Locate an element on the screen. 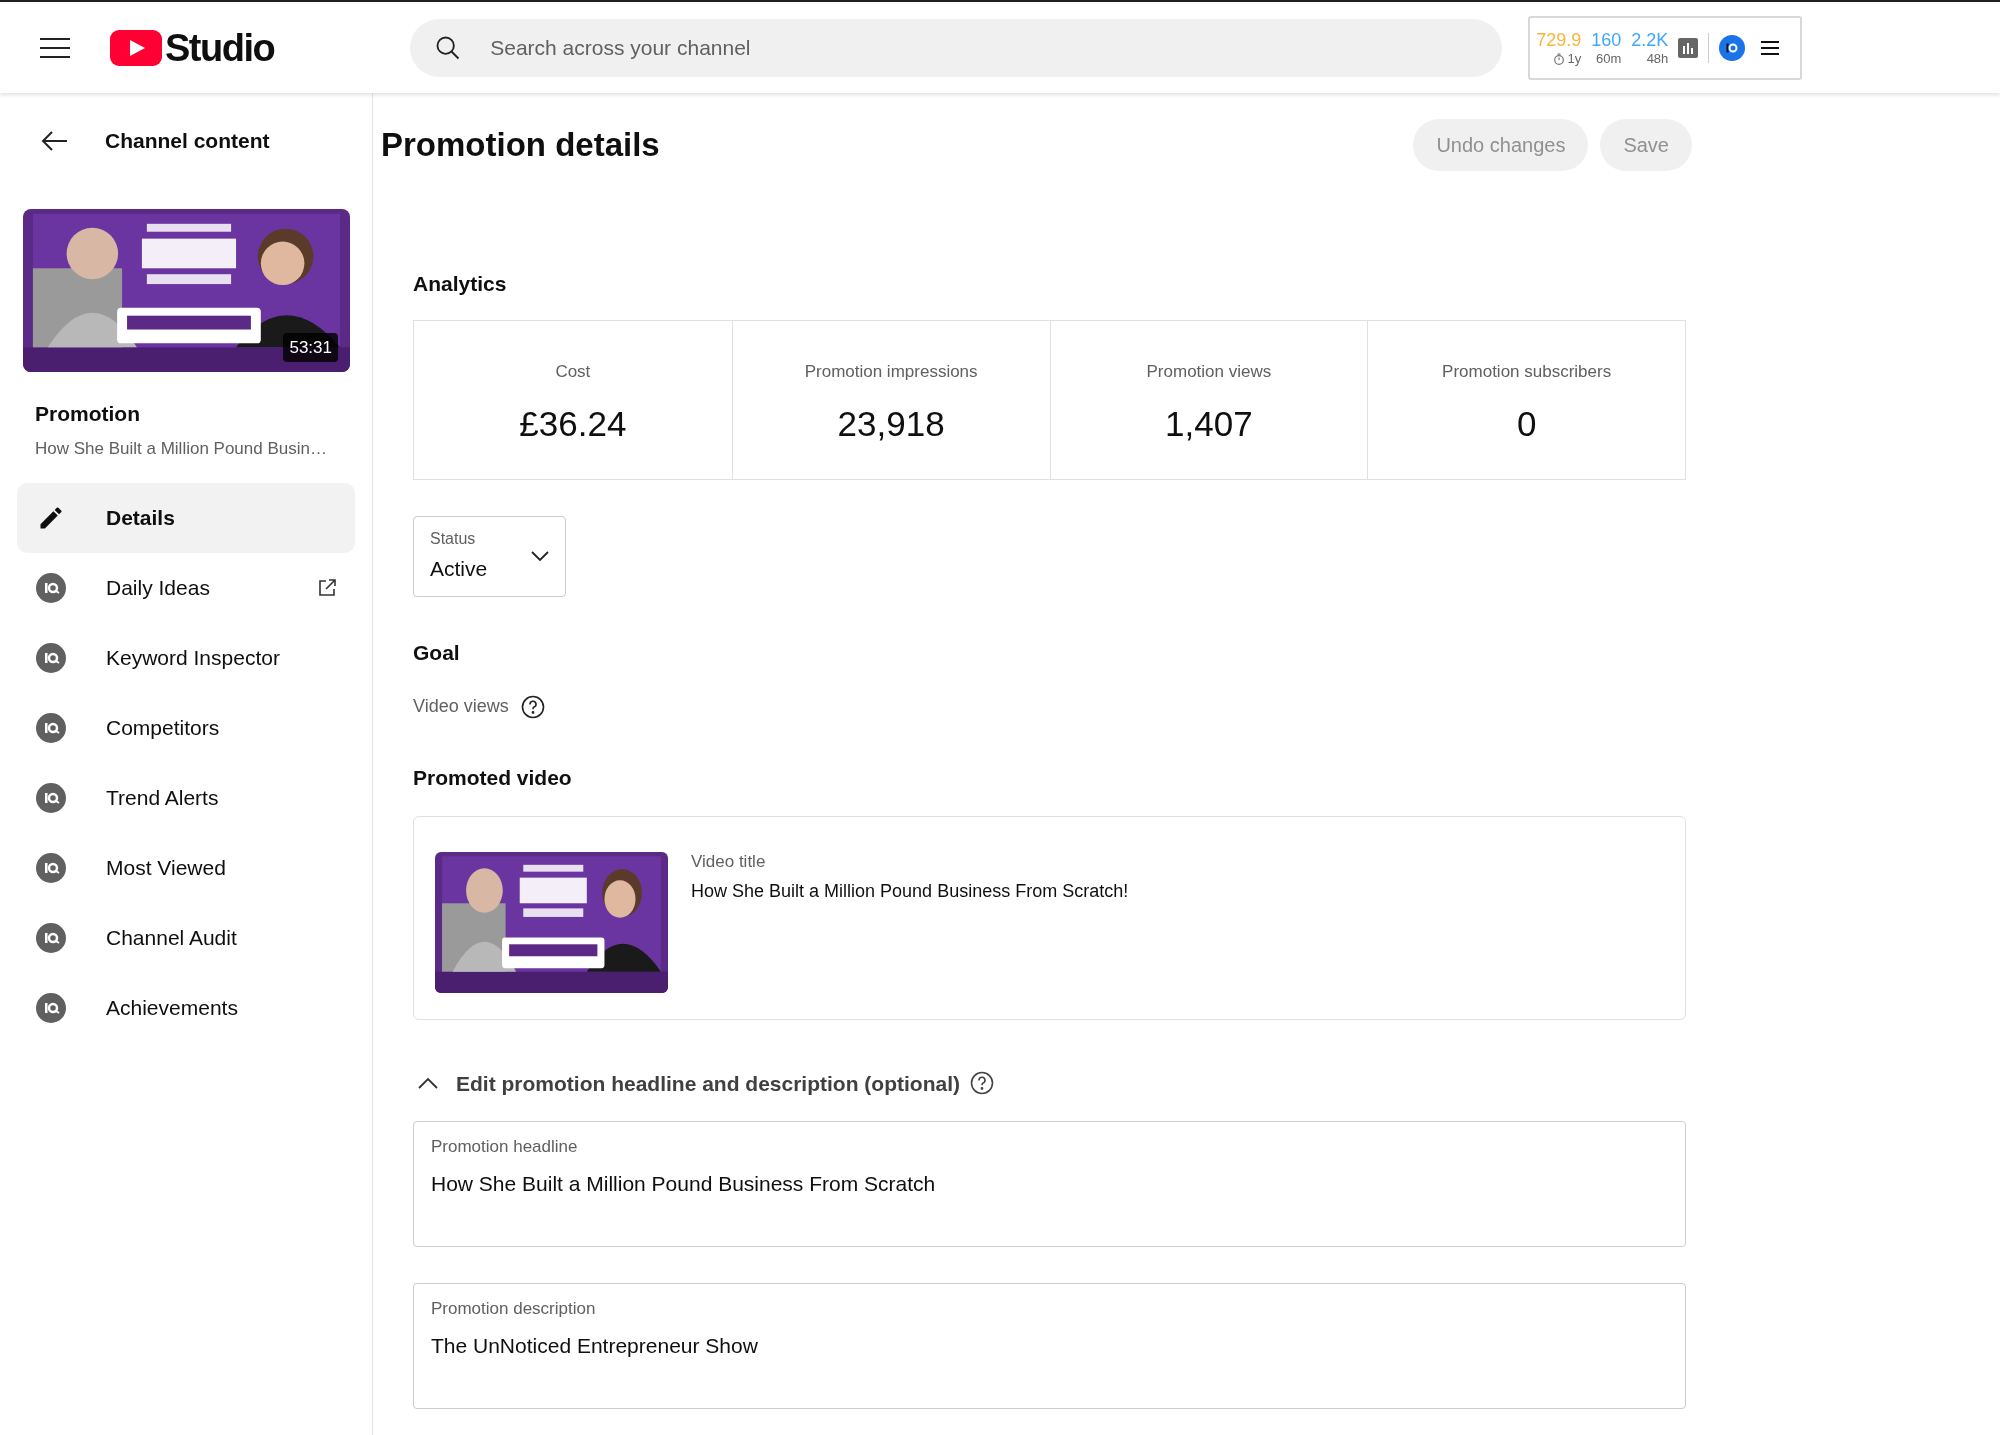 The width and height of the screenshot is (2000, 1435). status-dropdown: Status Active is located at coordinates (489, 556).